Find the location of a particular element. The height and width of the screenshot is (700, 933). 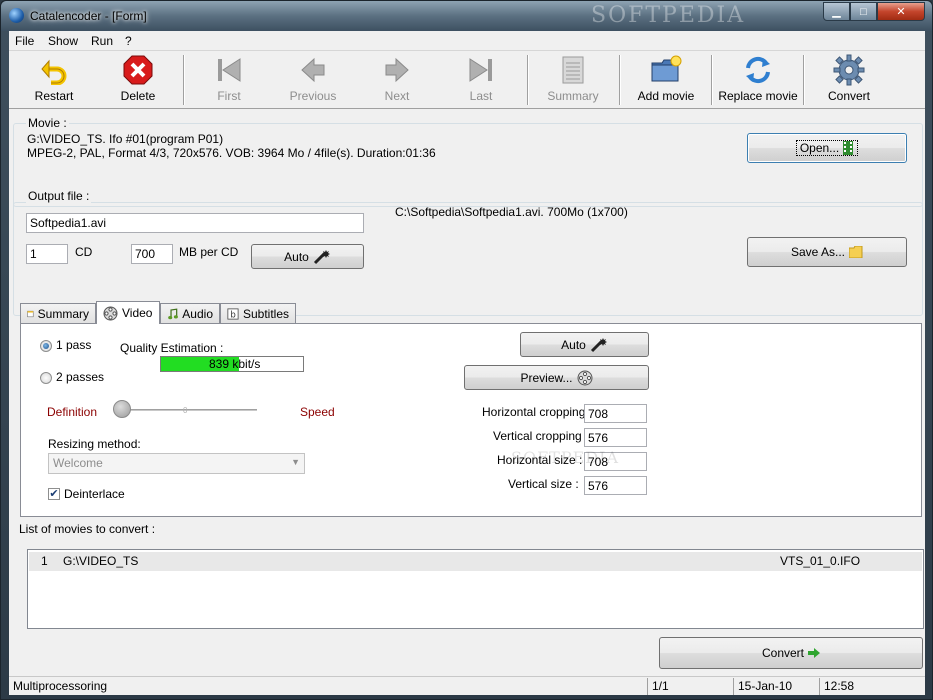

horizontal-cropping-input: 708 is located at coordinates (615, 413).